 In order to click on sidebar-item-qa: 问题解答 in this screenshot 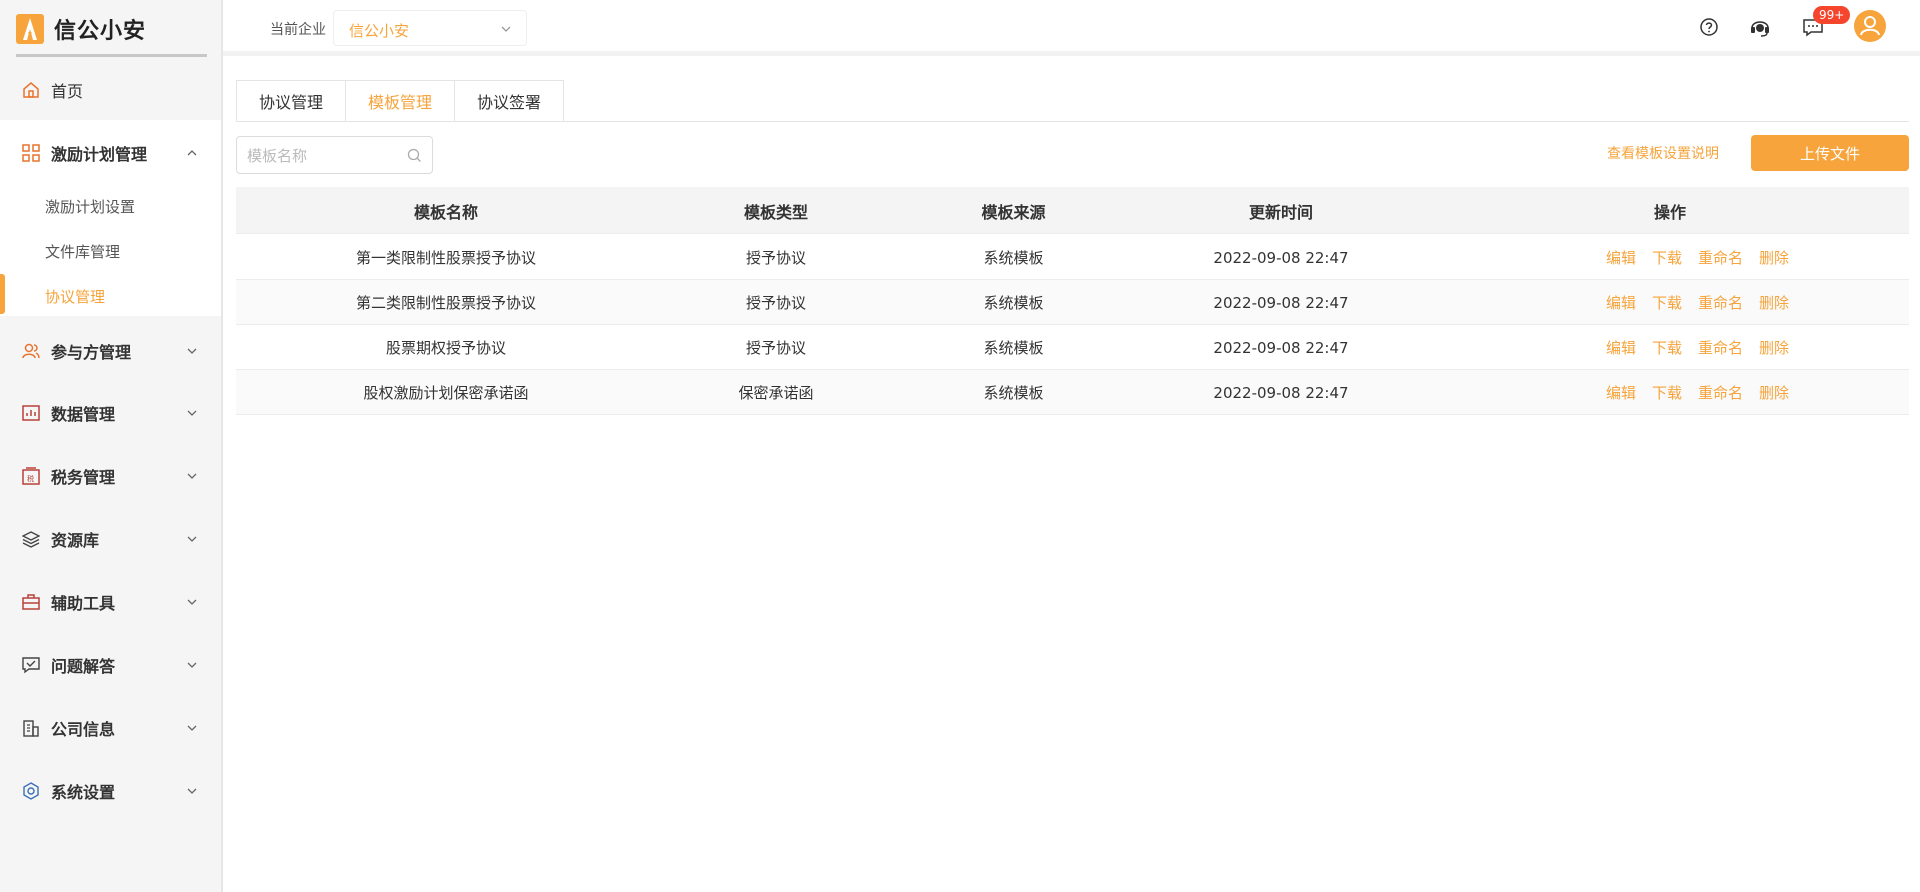, I will do `click(110, 665)`.